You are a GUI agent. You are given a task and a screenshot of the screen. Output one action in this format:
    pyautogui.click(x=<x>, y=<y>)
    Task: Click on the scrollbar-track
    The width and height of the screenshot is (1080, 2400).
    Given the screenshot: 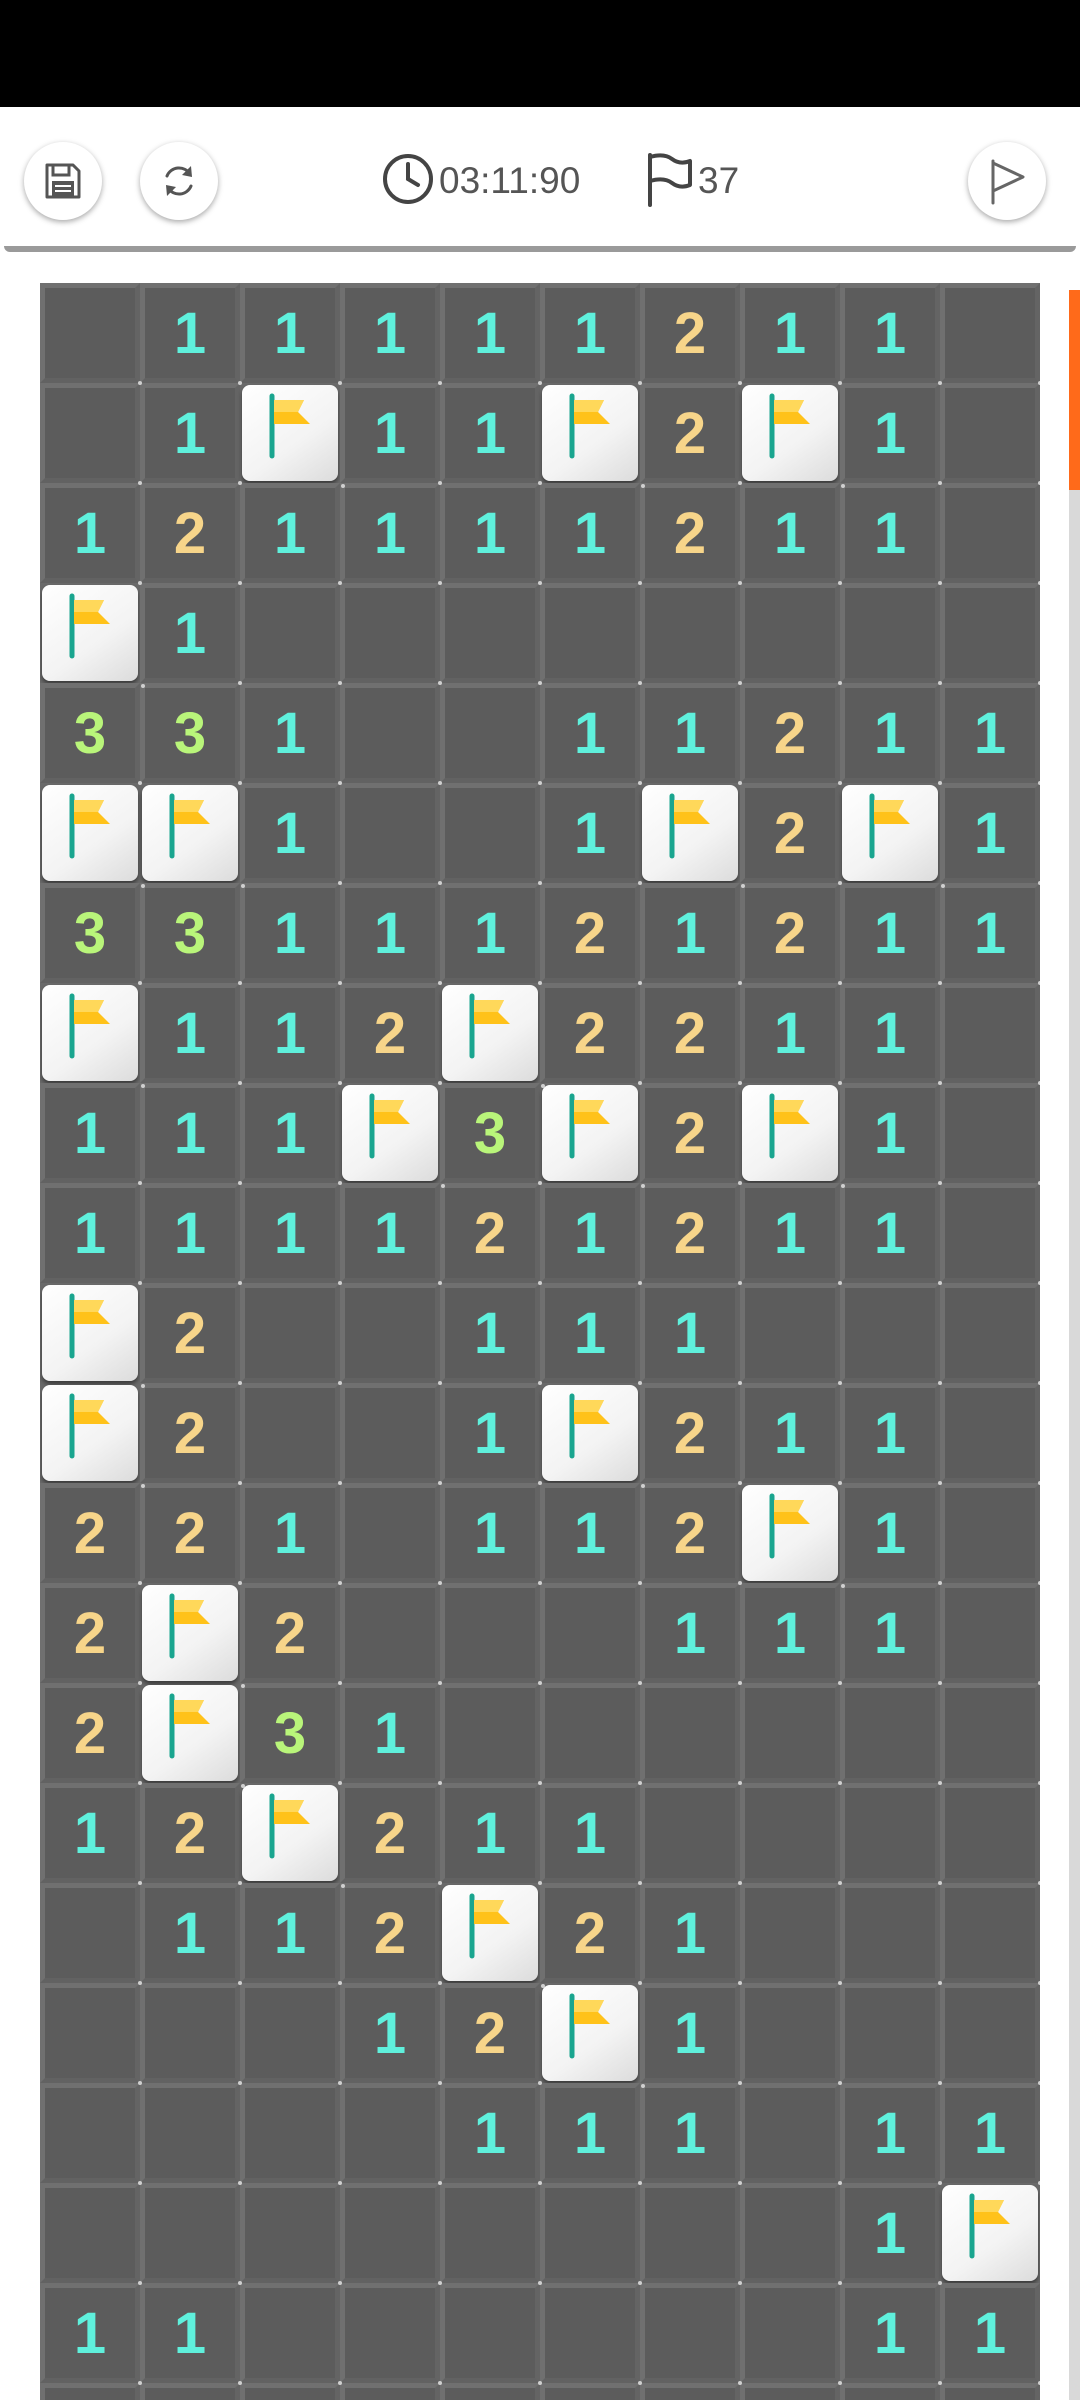 What is the action you would take?
    pyautogui.click(x=1074, y=1345)
    